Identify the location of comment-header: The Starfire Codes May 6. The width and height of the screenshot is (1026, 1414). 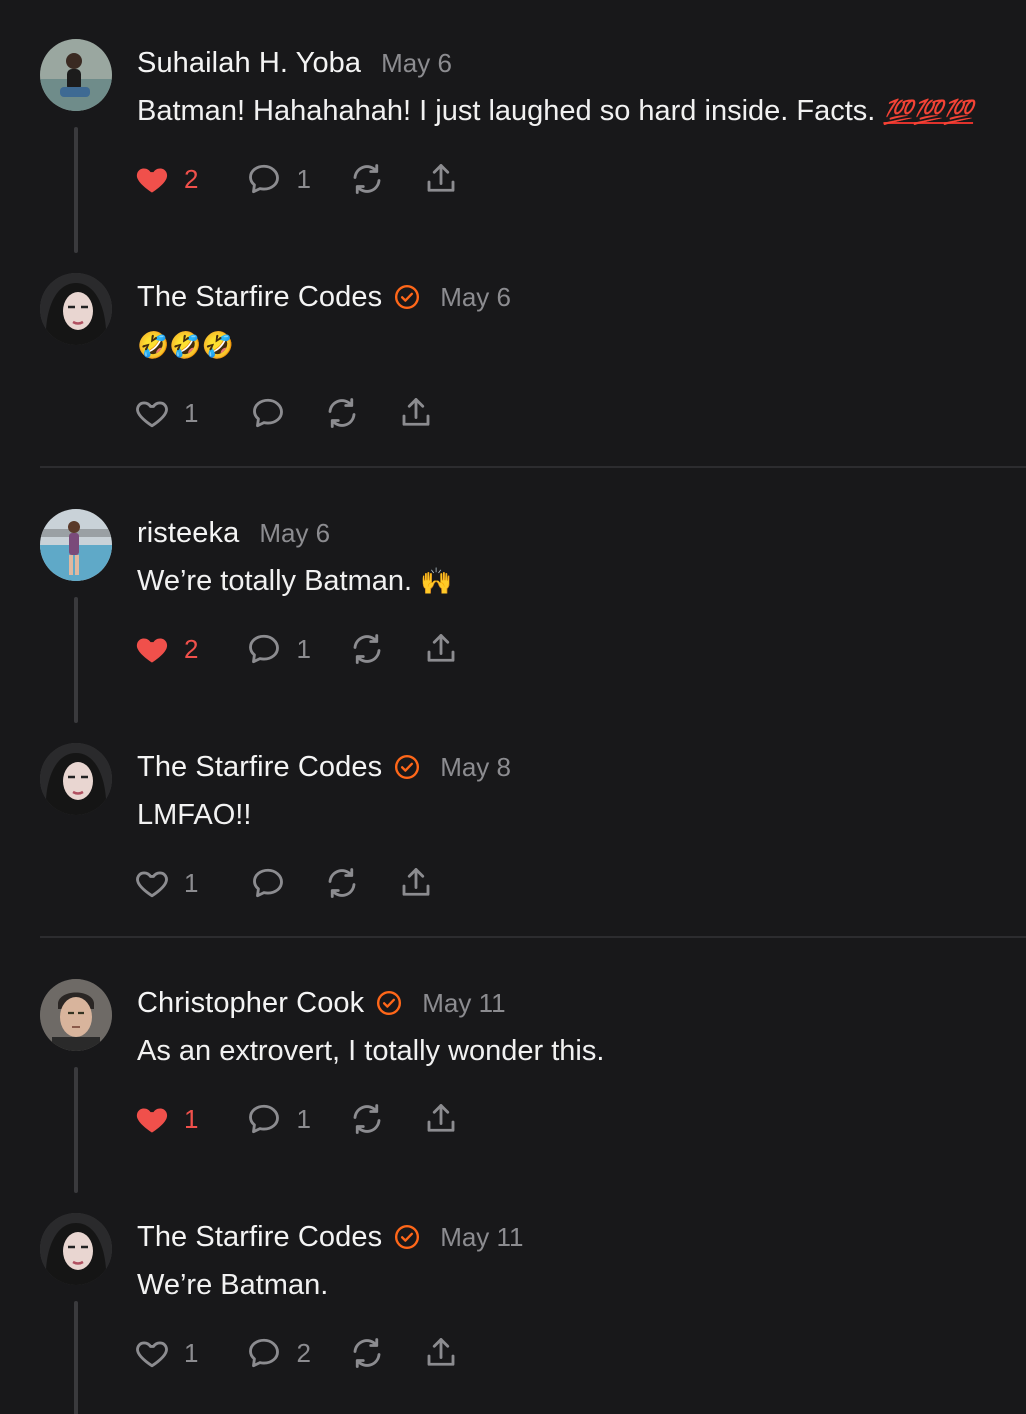
(324, 297).